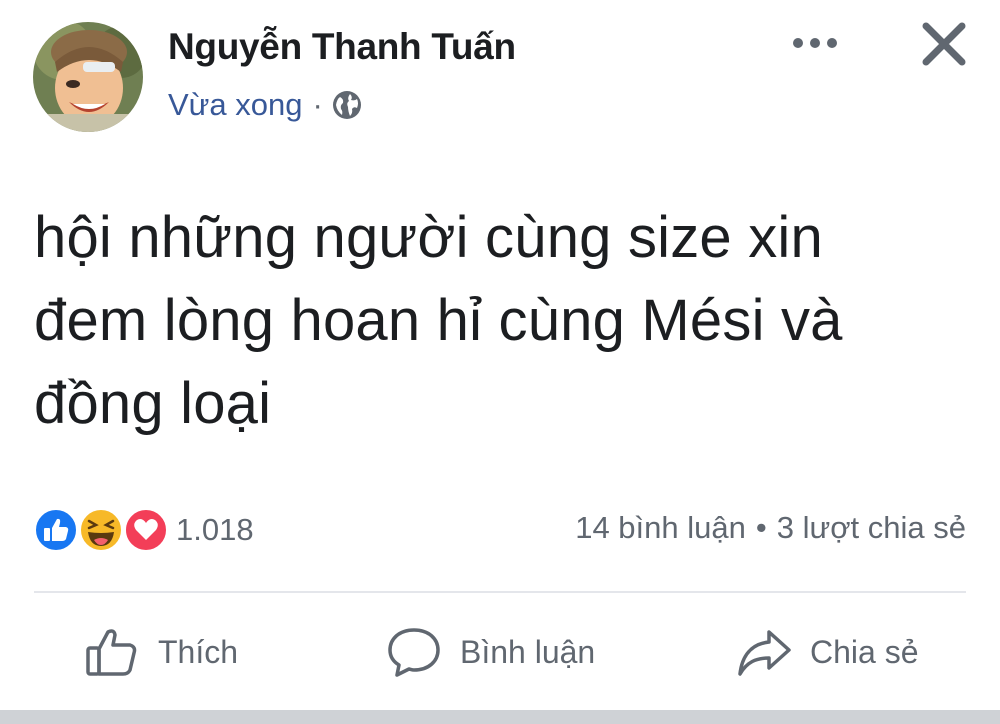 The width and height of the screenshot is (1000, 724). I want to click on comment-button: Bình luận, so click(490, 652).